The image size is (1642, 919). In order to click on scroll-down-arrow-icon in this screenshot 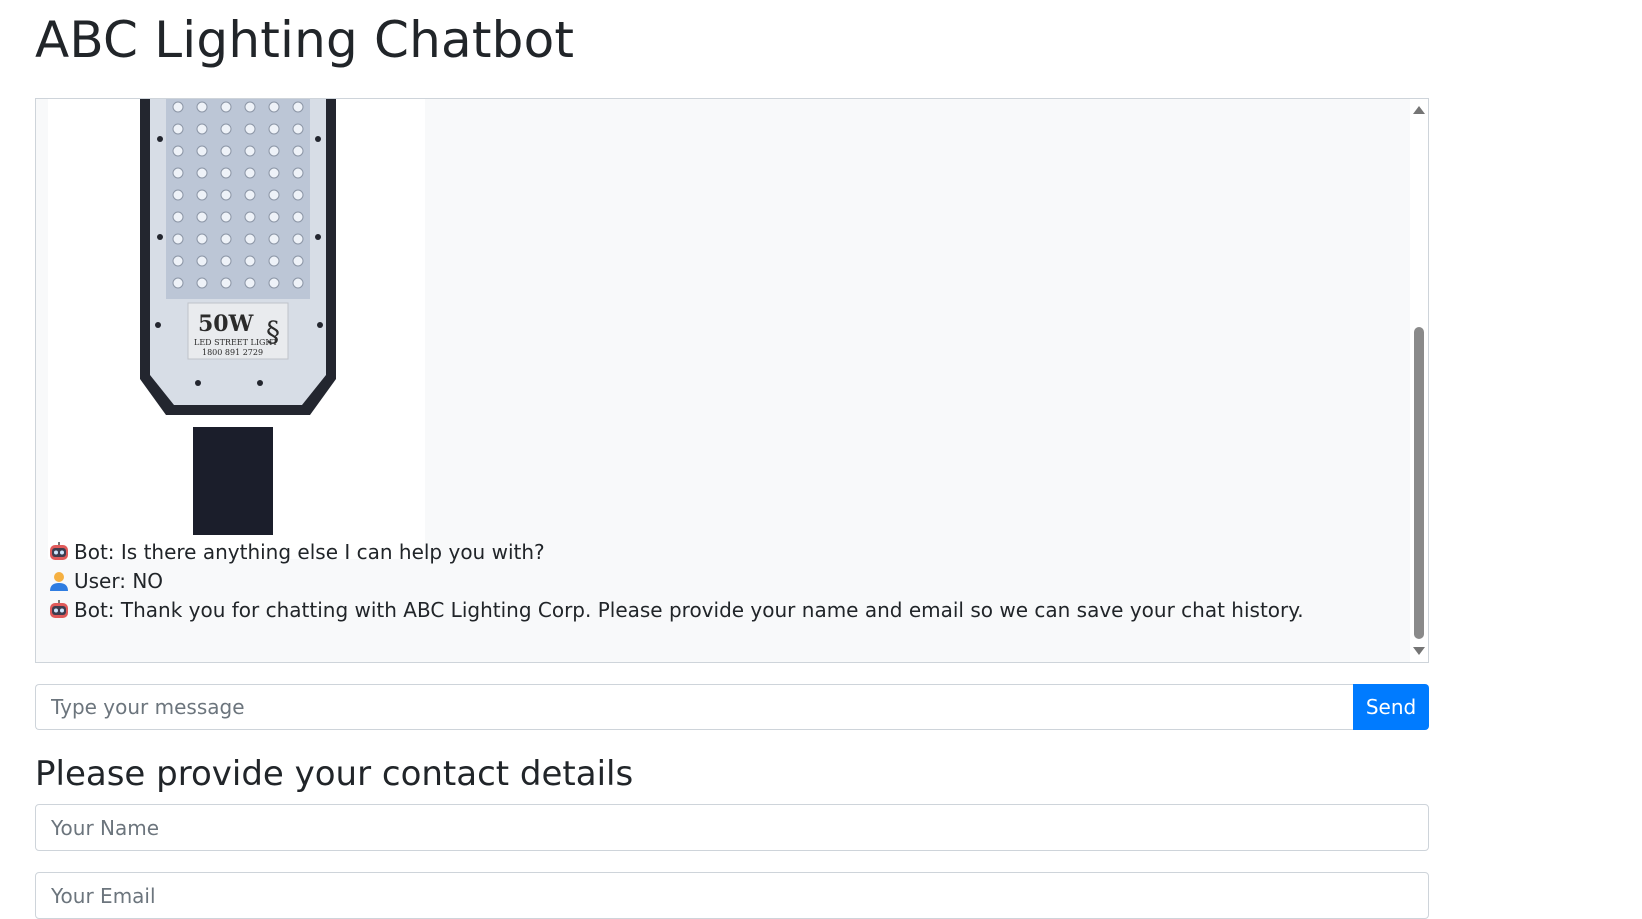, I will do `click(1419, 651)`.